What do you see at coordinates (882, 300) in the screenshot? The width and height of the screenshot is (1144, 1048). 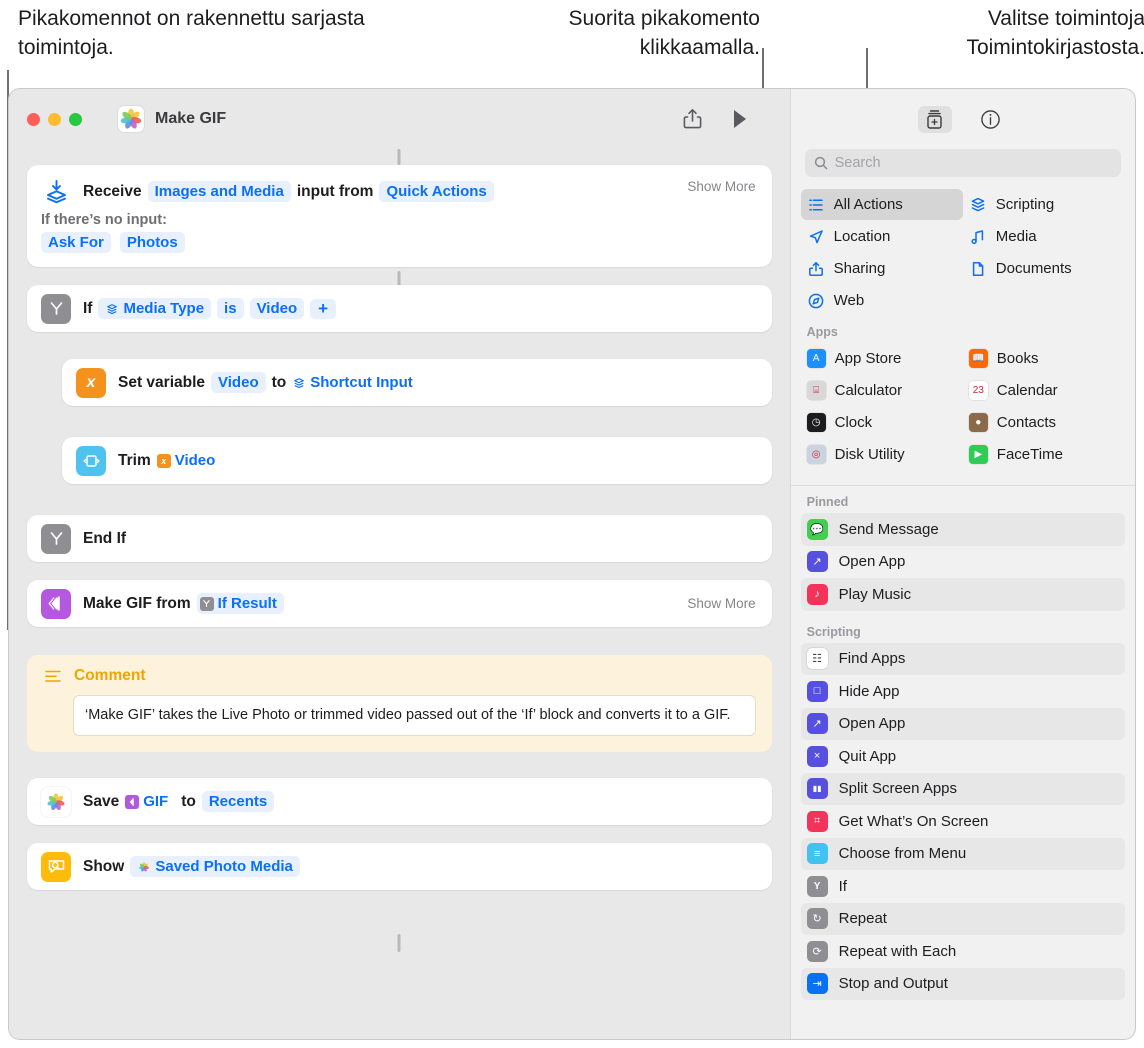 I see `library-category-web: Web` at bounding box center [882, 300].